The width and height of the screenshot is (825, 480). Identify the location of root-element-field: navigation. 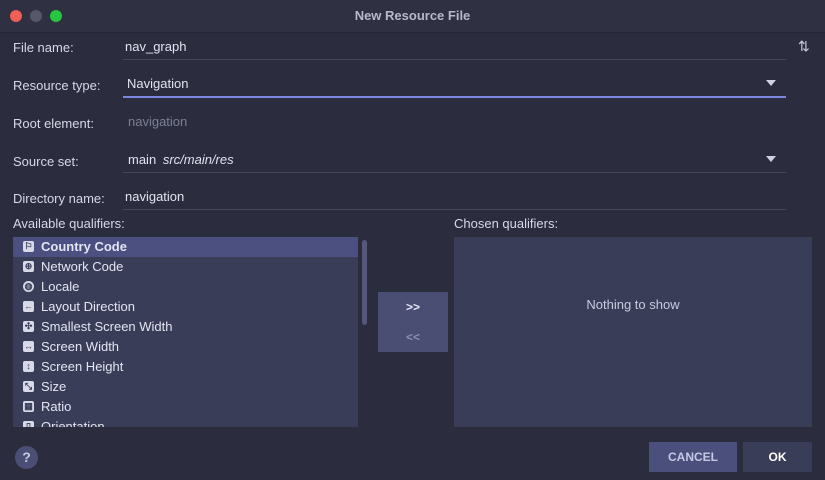
(454, 123).